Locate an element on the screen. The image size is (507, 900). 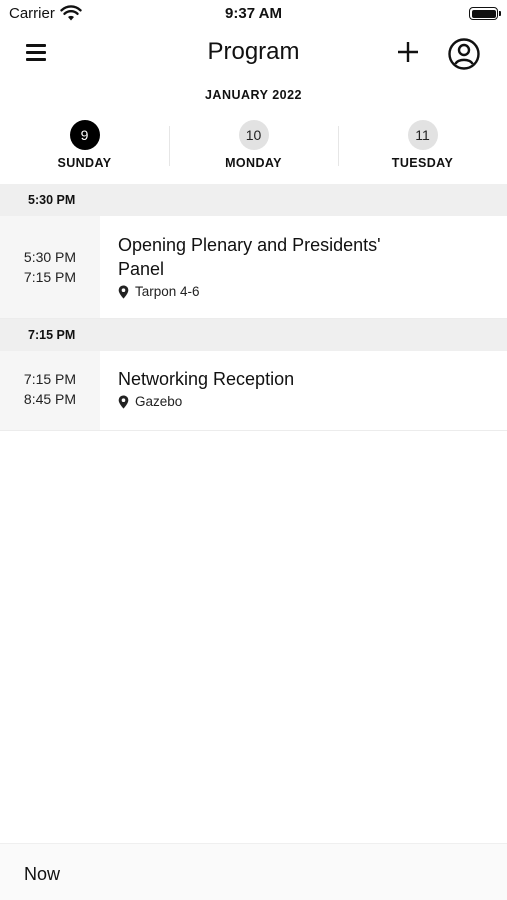
hamburger-menu-icon is located at coordinates (37, 53).